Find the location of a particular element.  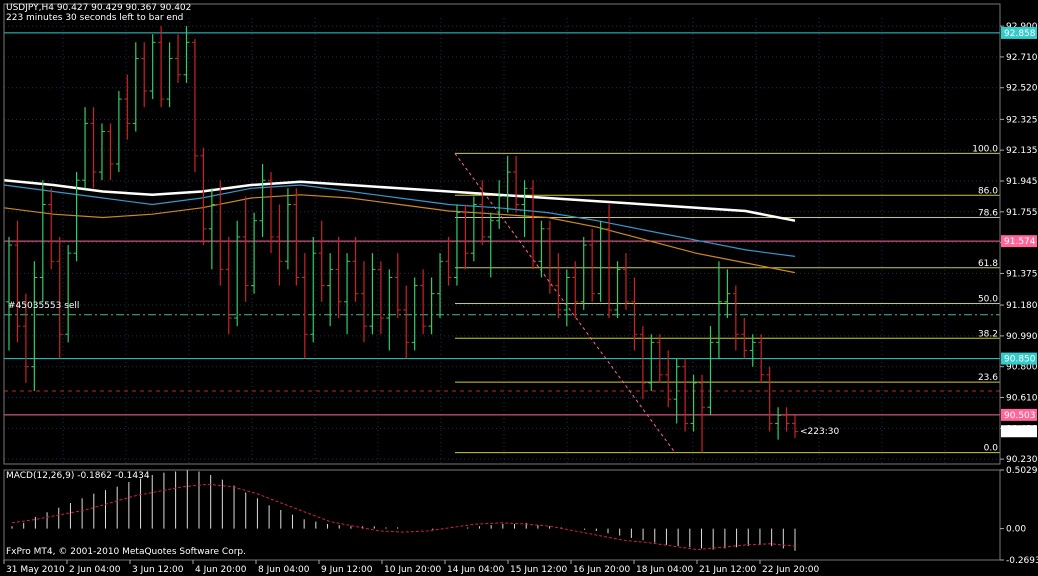

fib-label: 23.6 is located at coordinates (988, 378).